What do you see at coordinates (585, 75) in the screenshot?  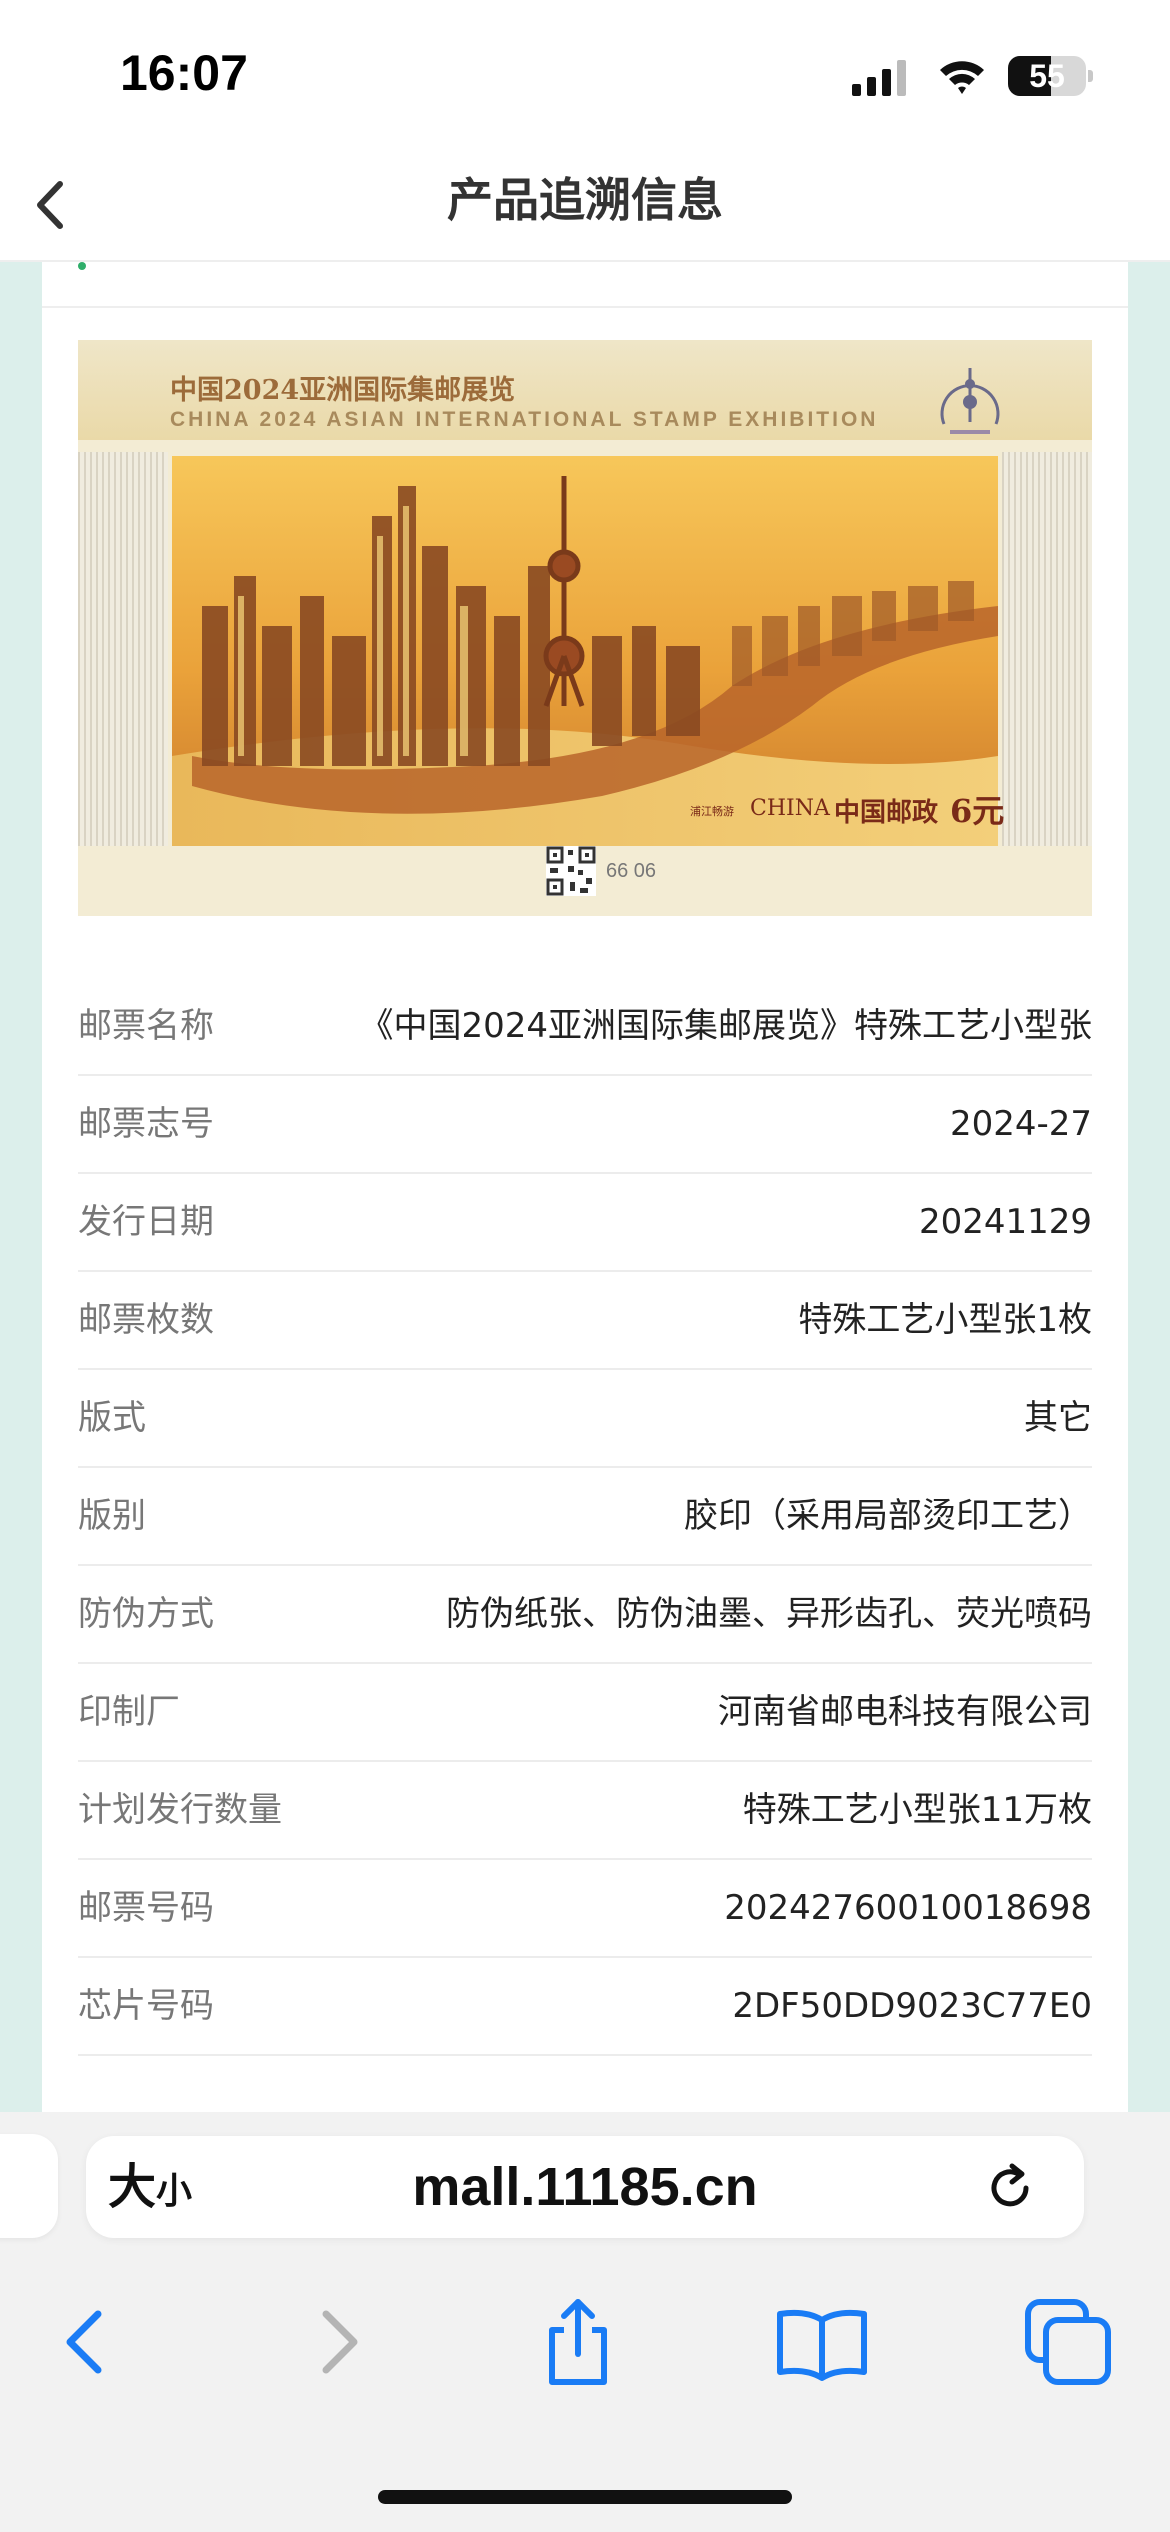 I see `status-bar: 16:07 55` at bounding box center [585, 75].